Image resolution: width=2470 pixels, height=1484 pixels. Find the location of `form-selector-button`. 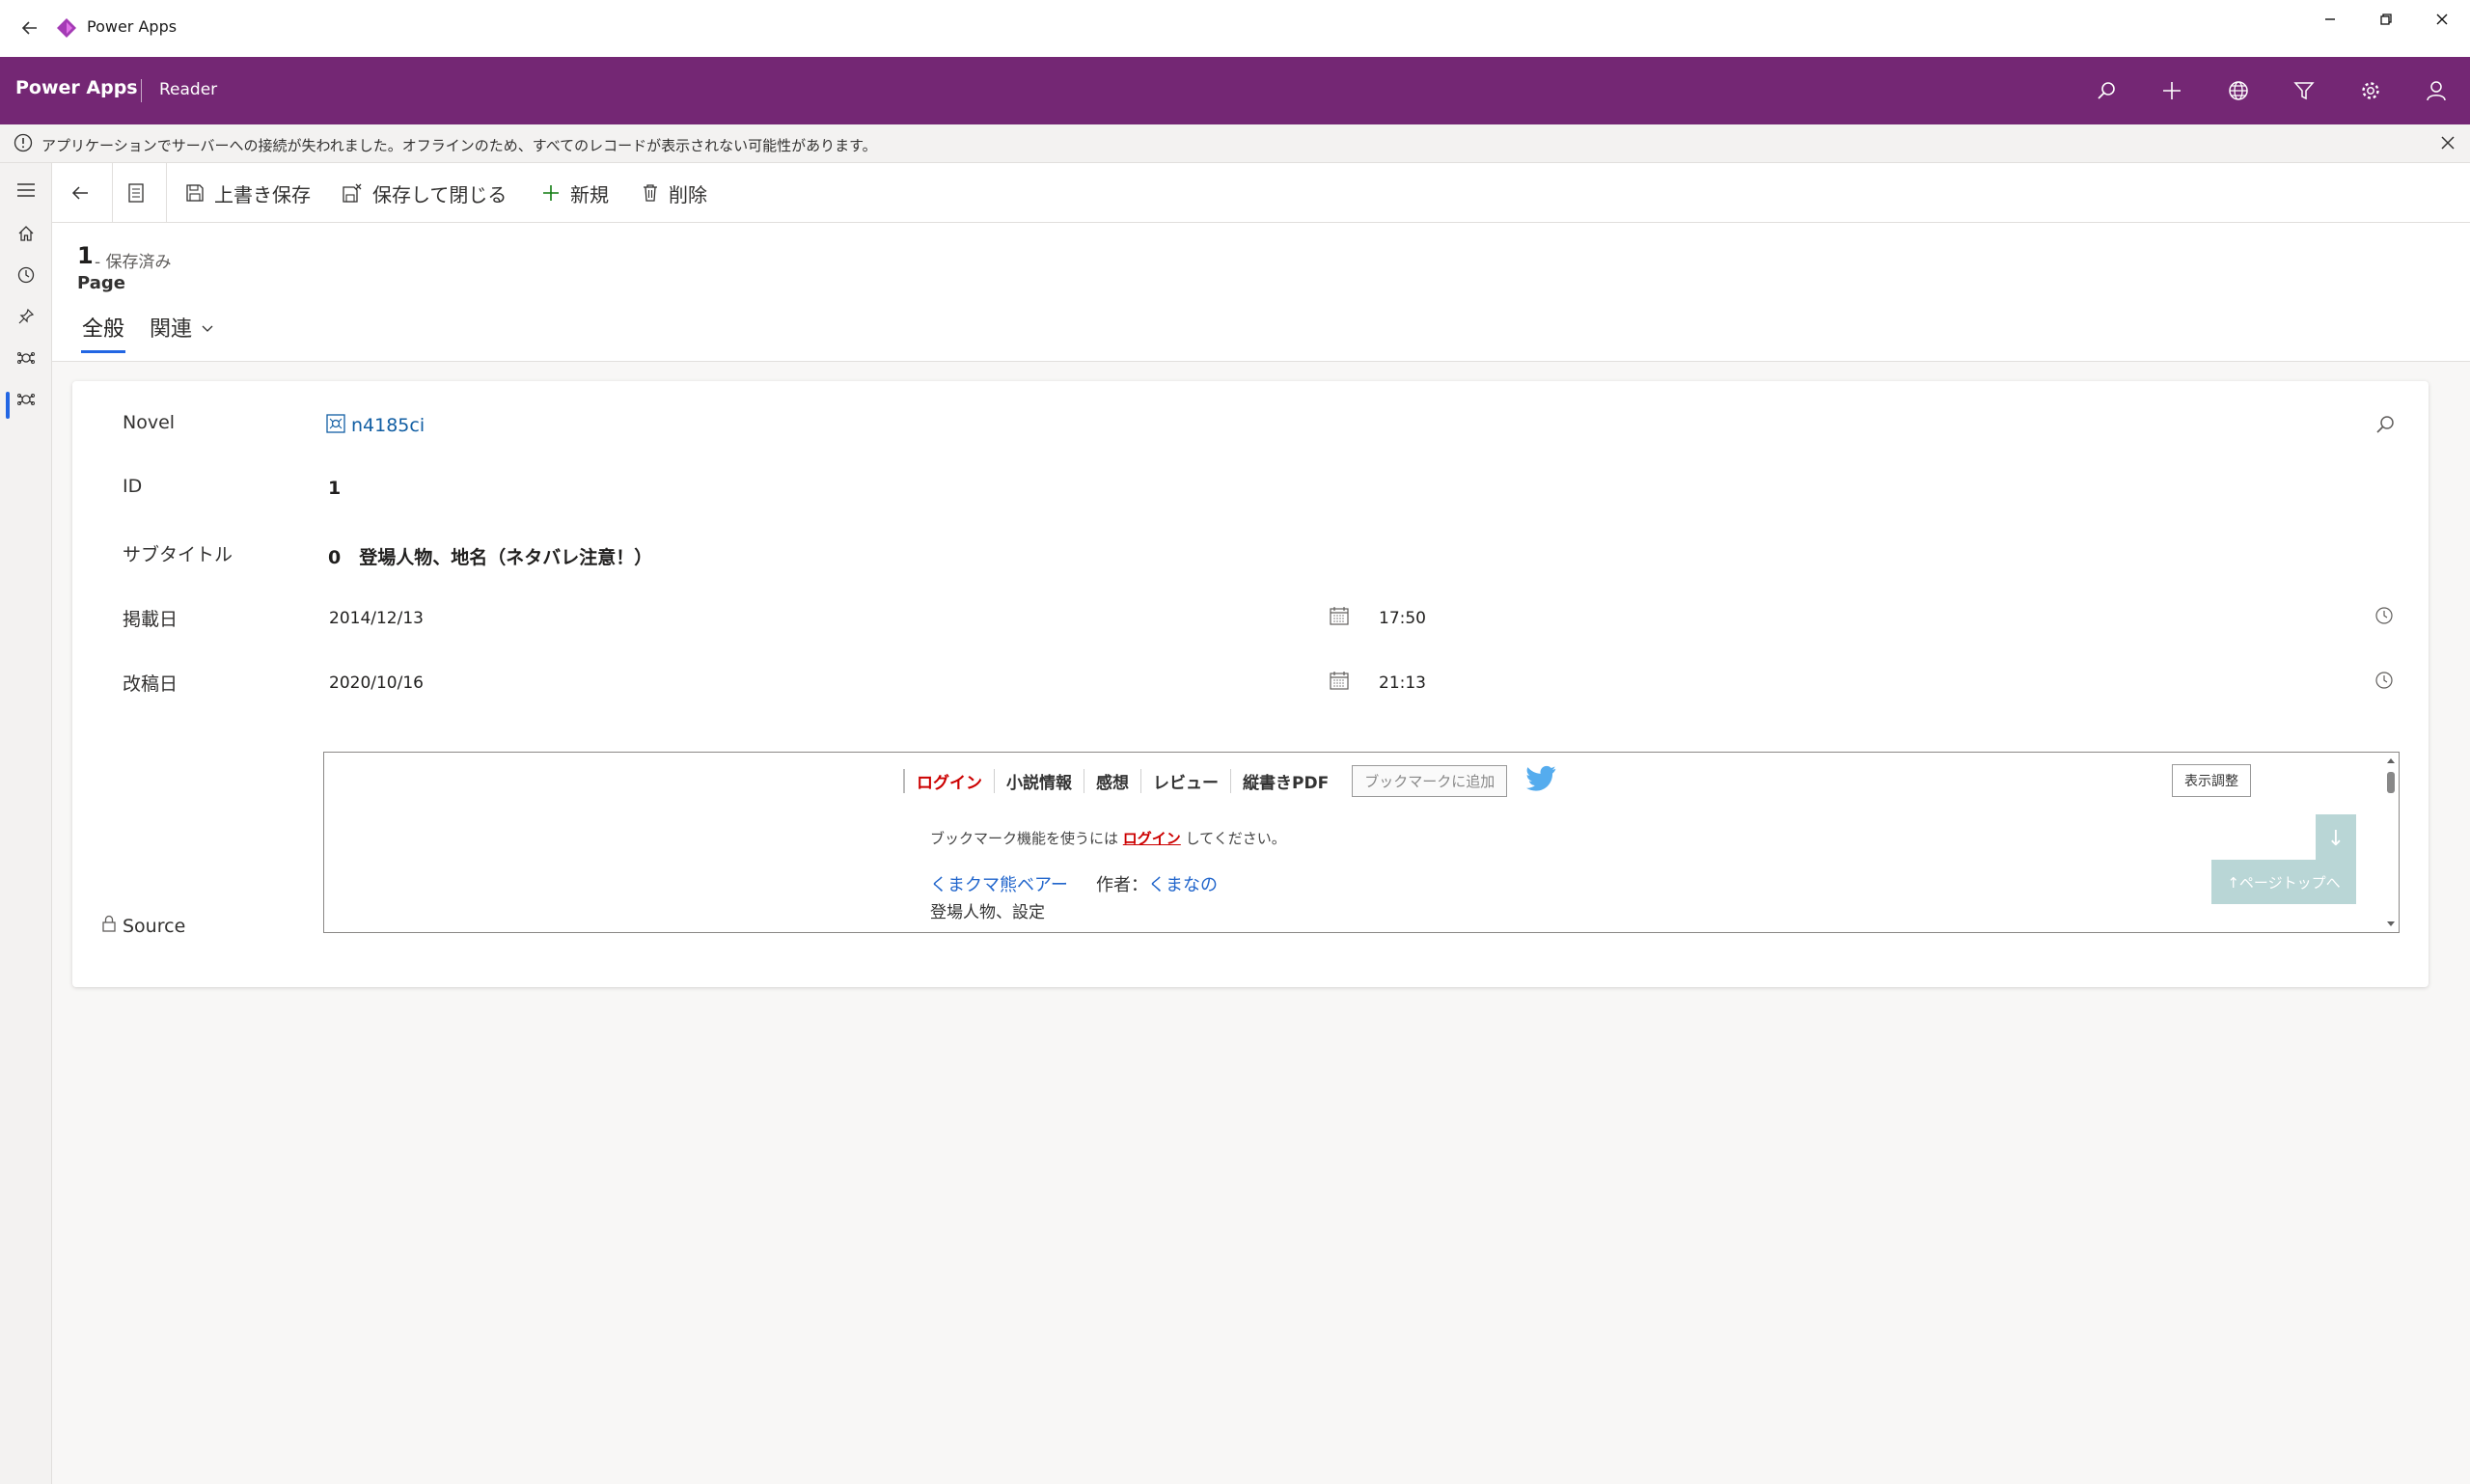

form-selector-button is located at coordinates (140, 193).